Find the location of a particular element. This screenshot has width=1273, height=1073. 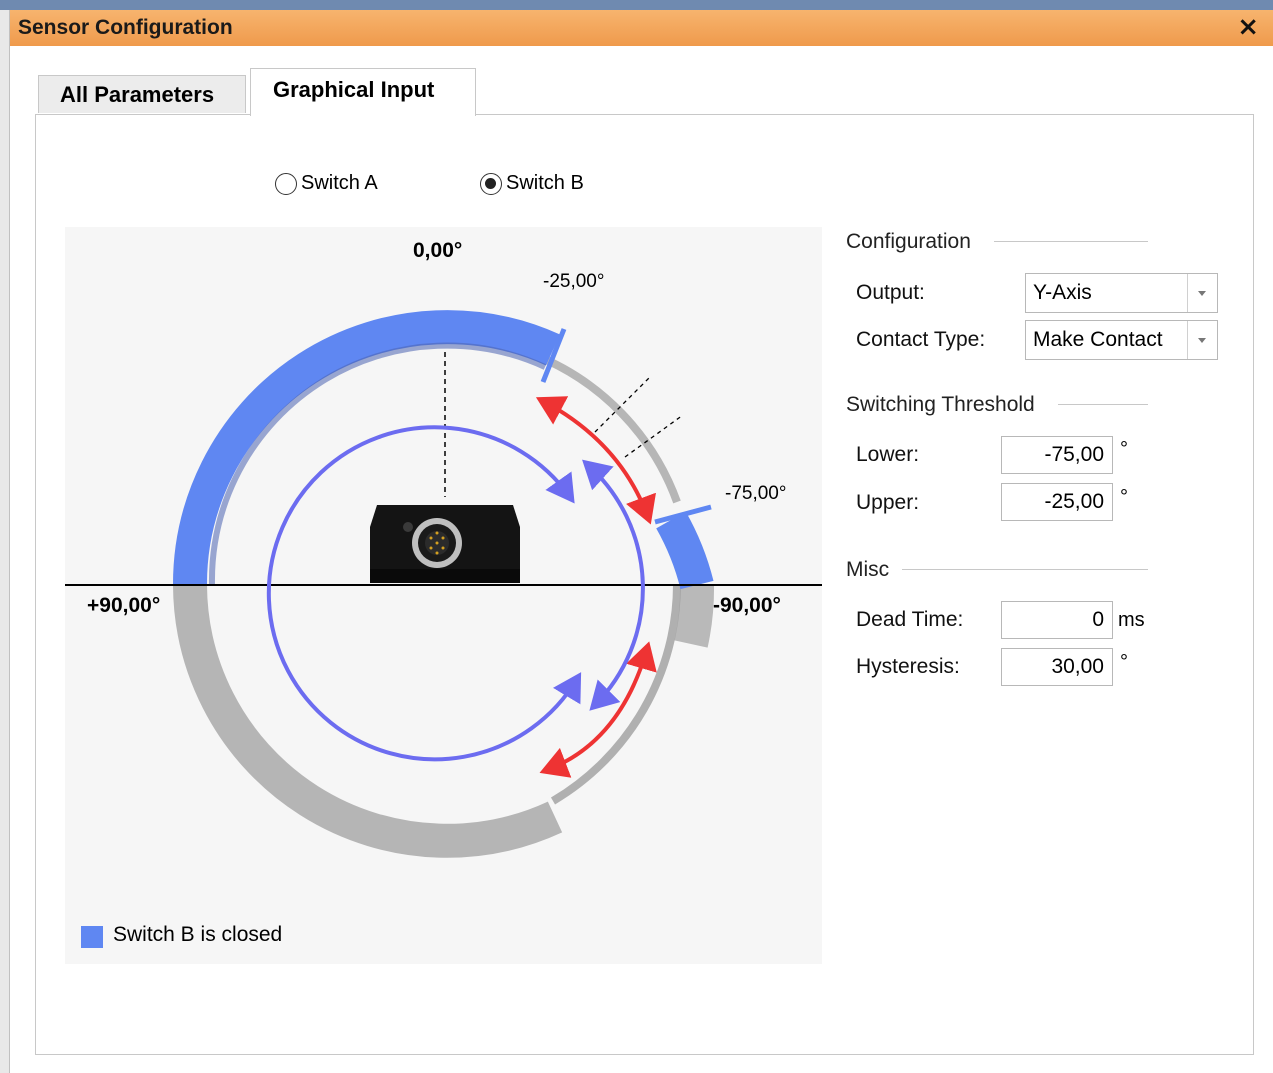

motion-circle-arrow is located at coordinates (424, 593).